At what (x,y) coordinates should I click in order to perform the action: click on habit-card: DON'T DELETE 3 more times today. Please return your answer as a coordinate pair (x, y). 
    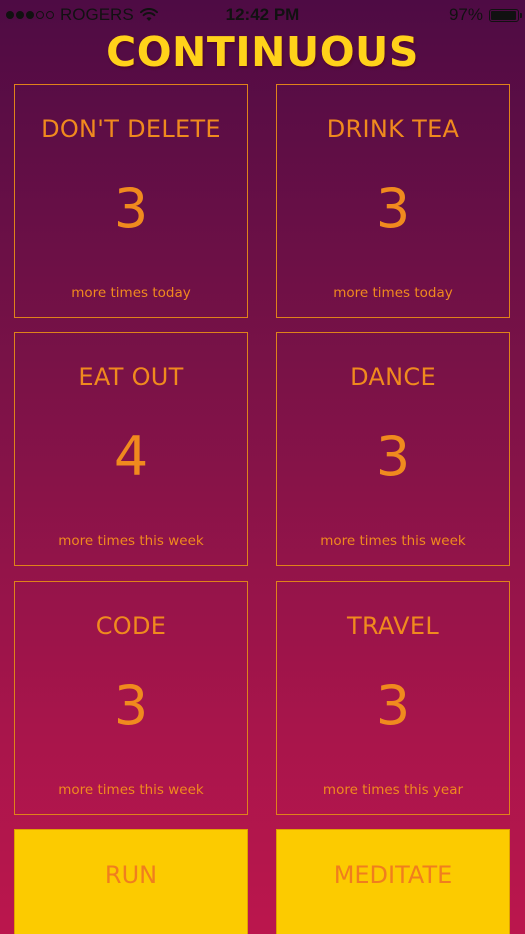
    Looking at the image, I should click on (131, 201).